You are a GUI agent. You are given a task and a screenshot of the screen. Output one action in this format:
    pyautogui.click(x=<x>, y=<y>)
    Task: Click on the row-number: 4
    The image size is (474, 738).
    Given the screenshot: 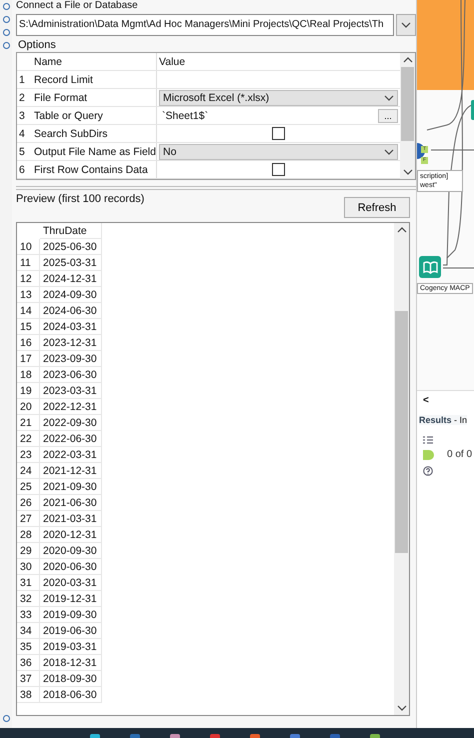 What is the action you would take?
    pyautogui.click(x=22, y=134)
    